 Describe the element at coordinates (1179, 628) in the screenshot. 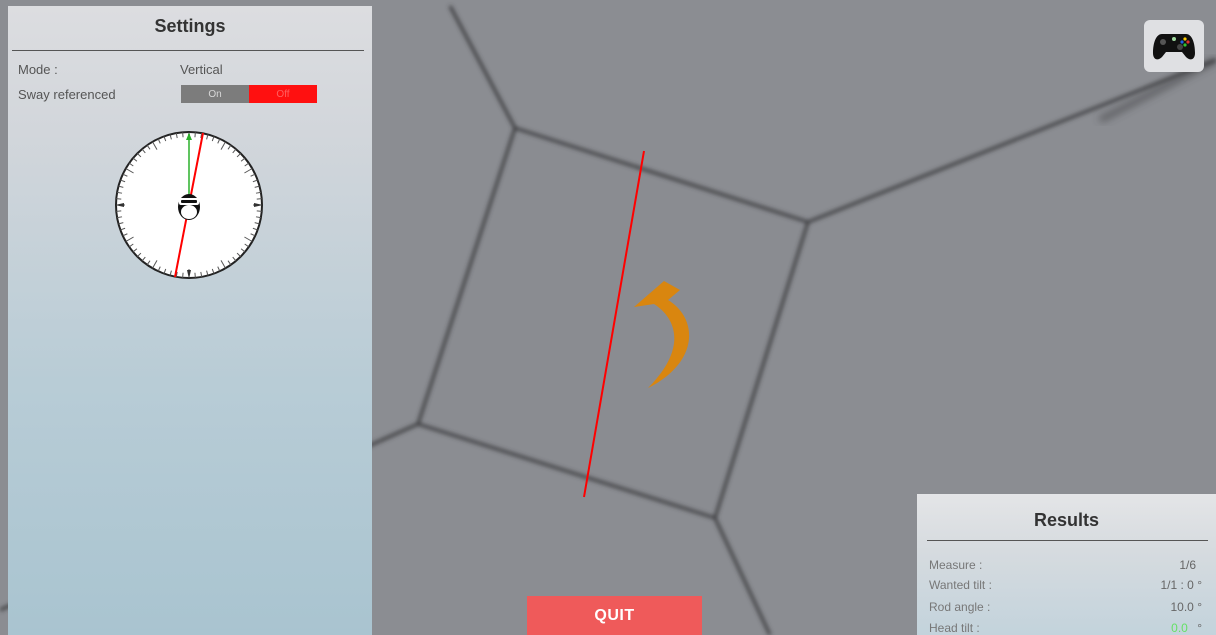

I see `head-tilt-number: 0.0` at that location.